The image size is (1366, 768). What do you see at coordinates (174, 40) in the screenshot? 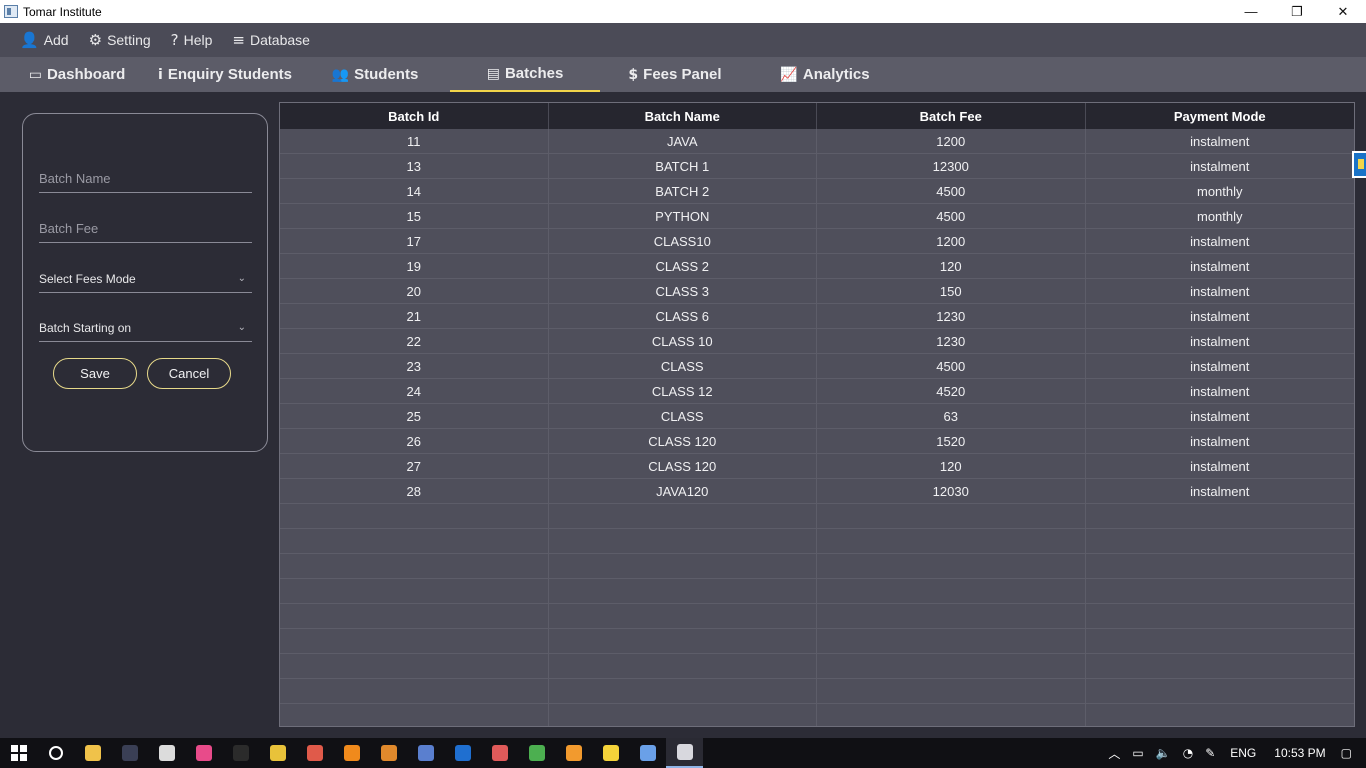
I see `question-icon: ?` at bounding box center [174, 40].